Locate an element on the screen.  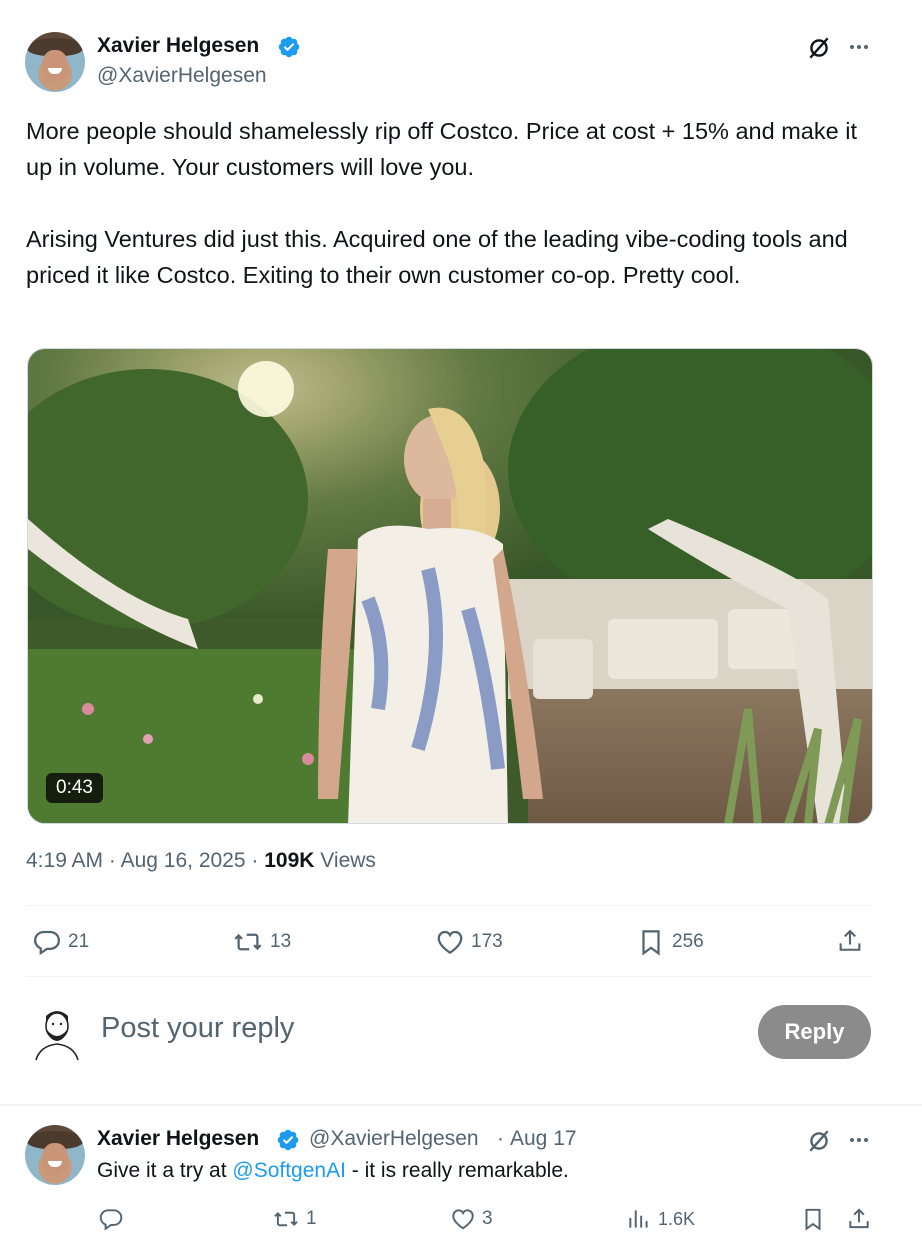
mention-link: @SoftgenAI is located at coordinates (289, 1170).